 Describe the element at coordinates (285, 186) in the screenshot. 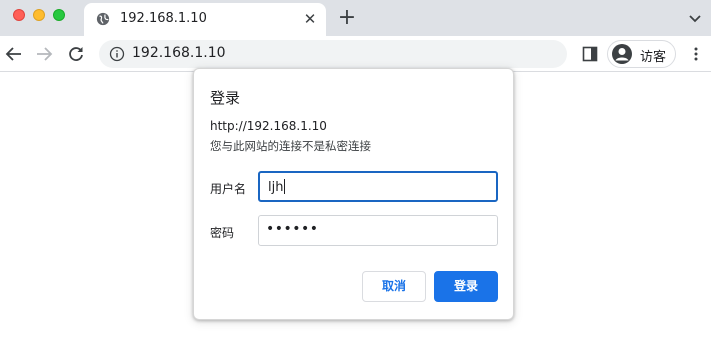

I see `text-caret` at that location.